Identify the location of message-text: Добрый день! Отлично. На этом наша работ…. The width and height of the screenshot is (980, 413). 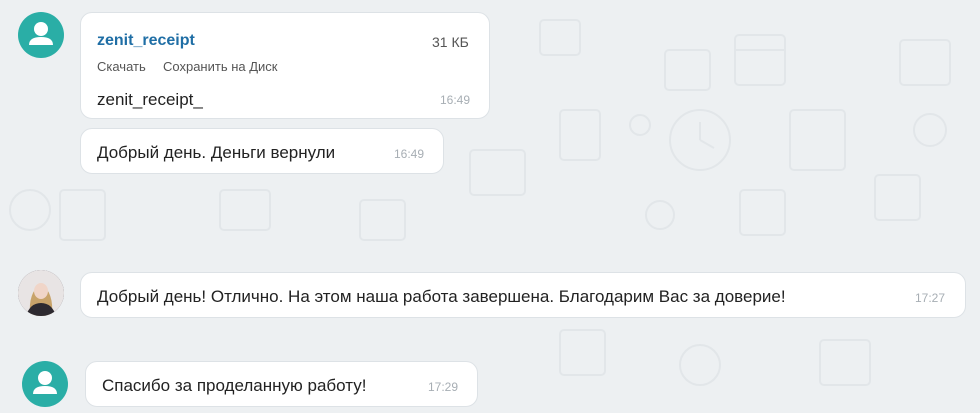
(441, 296).